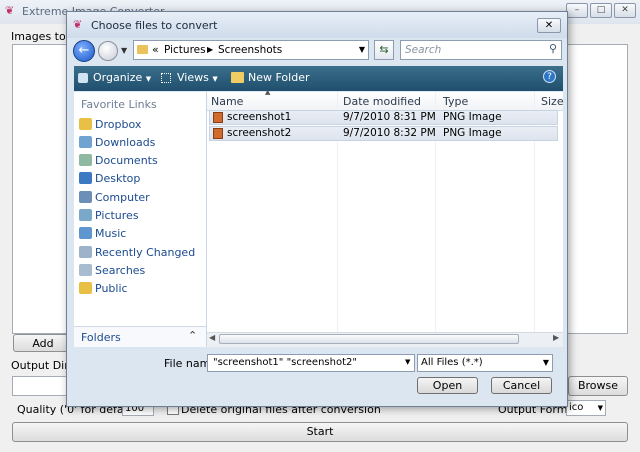 The height and width of the screenshot is (452, 640). What do you see at coordinates (586, 408) in the screenshot?
I see `format-select: ico ▼` at bounding box center [586, 408].